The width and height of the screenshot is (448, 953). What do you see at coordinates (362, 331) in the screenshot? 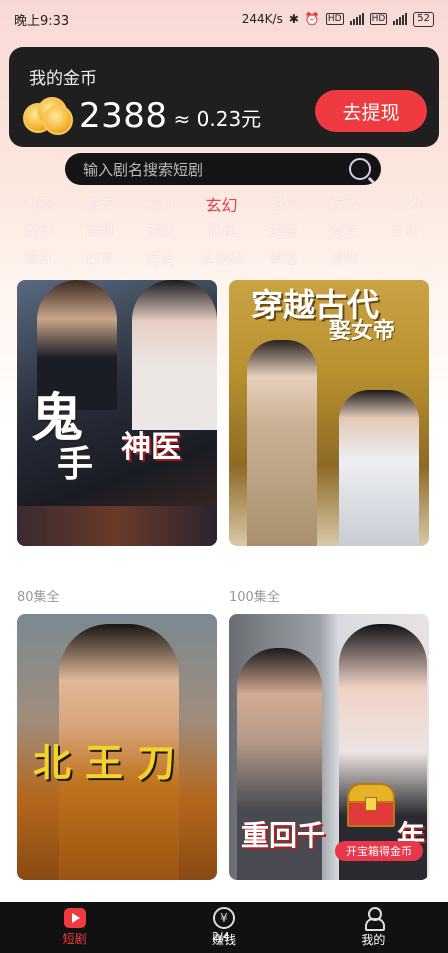
I see `poster-title: 娶女帝` at bounding box center [362, 331].